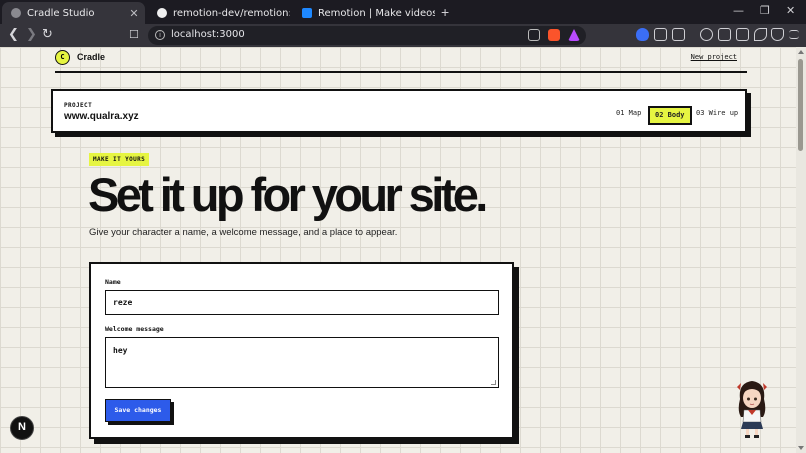 The image size is (806, 453). What do you see at coordinates (660, 34) in the screenshot?
I see `extensions-icon` at bounding box center [660, 34].